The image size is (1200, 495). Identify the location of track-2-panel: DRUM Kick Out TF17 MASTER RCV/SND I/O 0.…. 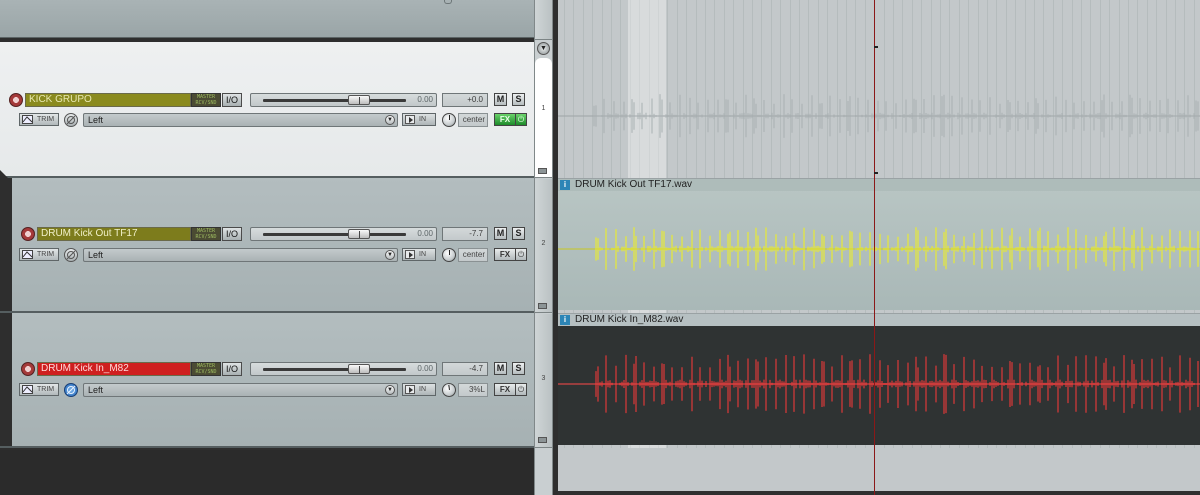
(267, 245).